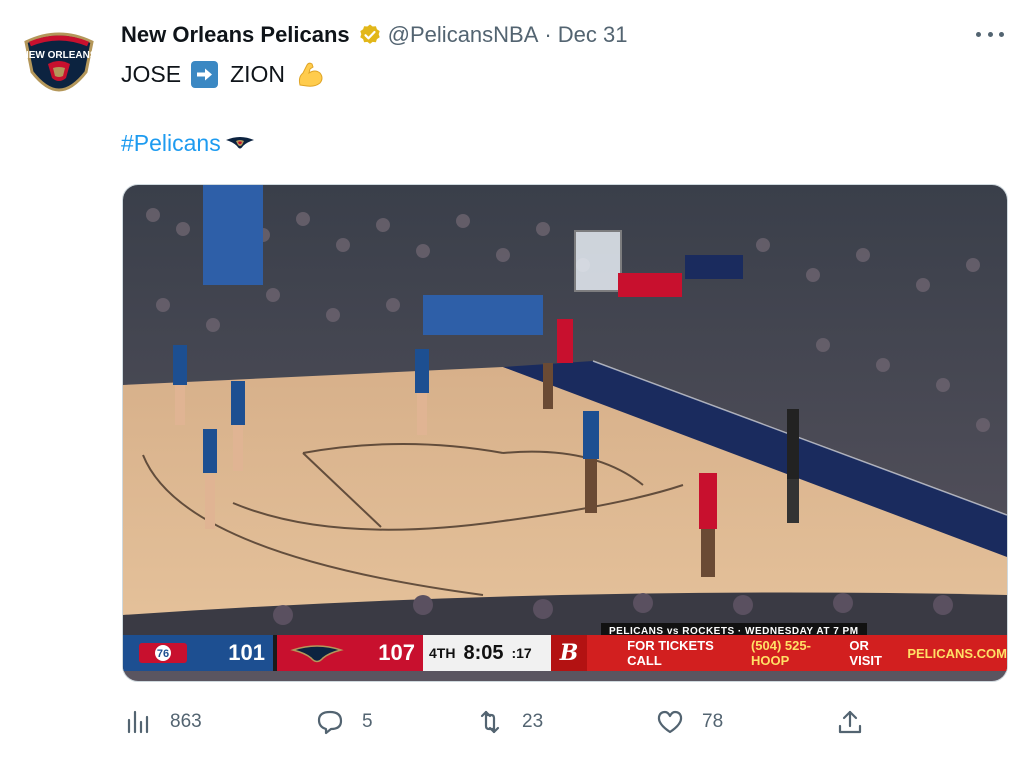 The image size is (1024, 764). I want to click on replies-count: 5, so click(367, 721).